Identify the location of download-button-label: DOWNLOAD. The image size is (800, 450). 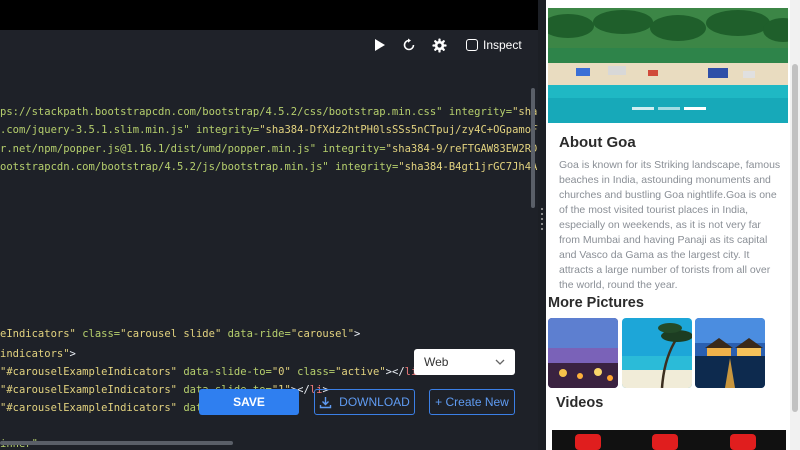
(374, 402).